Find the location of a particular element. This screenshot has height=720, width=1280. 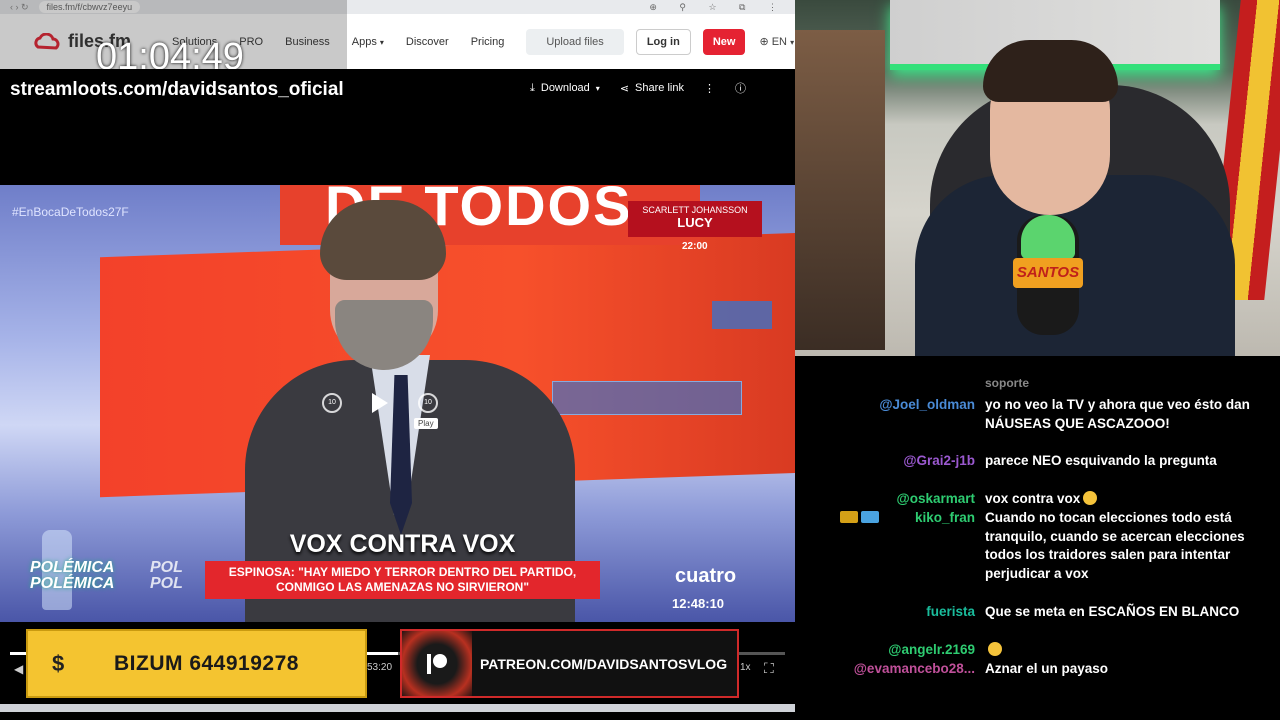

streamer-hair is located at coordinates (1050, 71).